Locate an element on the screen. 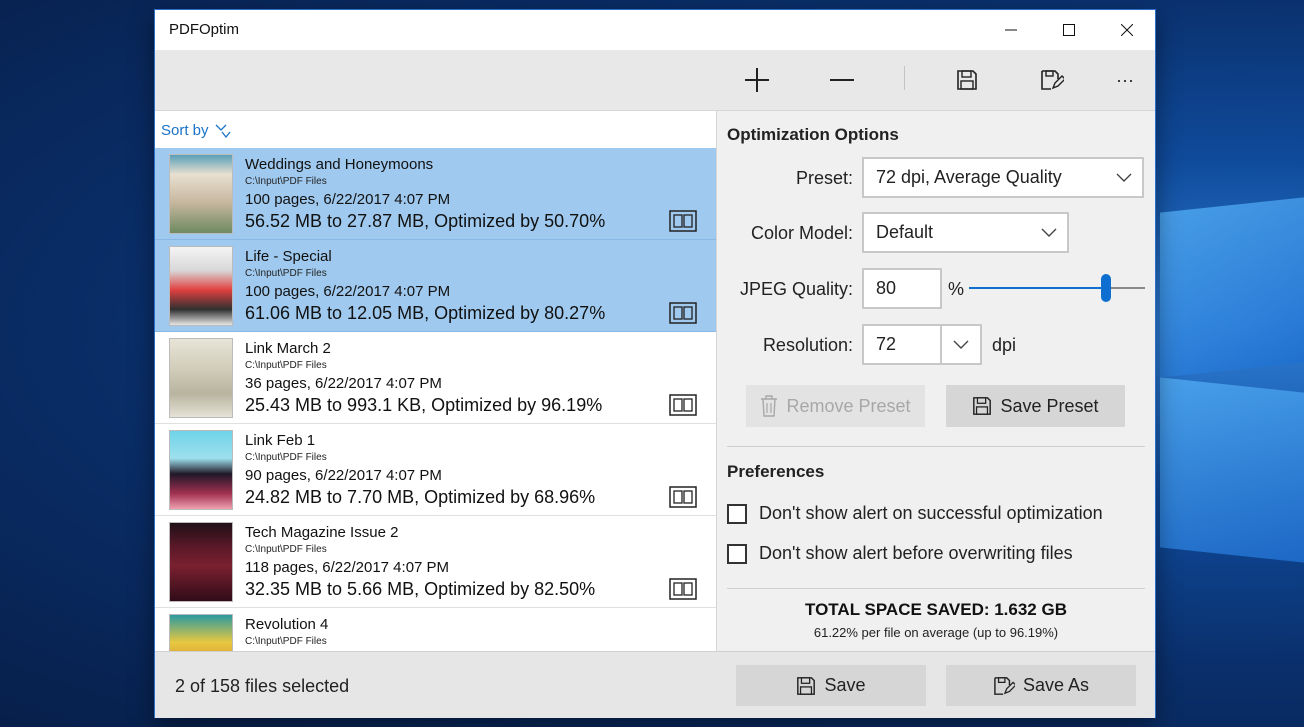 The image size is (1304, 727). list-item: Revolution 4 C:\Input\PDF Files is located at coordinates (435, 629).